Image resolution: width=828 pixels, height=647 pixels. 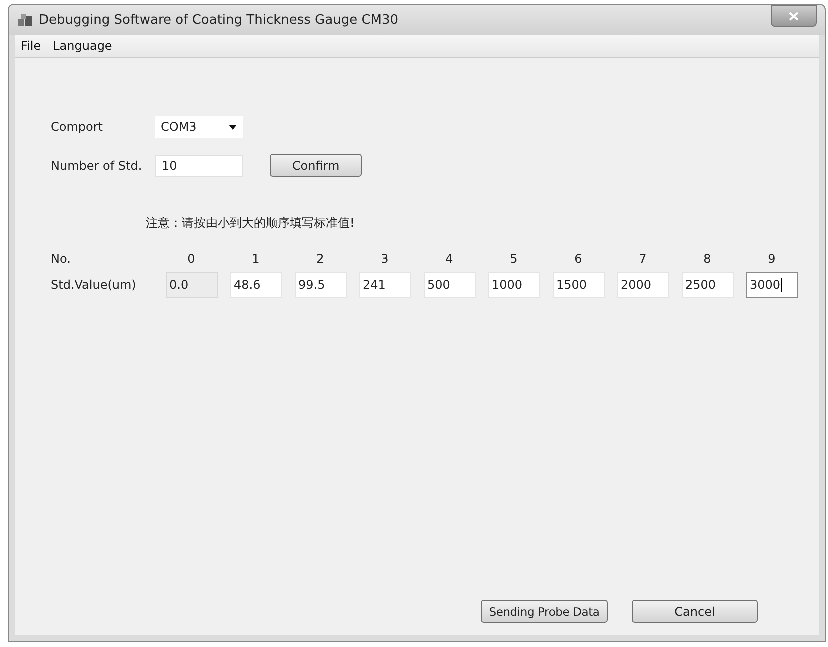 What do you see at coordinates (251, 223) in the screenshot?
I see `note-text: 注意：请按由小到大的顺序填写标准值!` at bounding box center [251, 223].